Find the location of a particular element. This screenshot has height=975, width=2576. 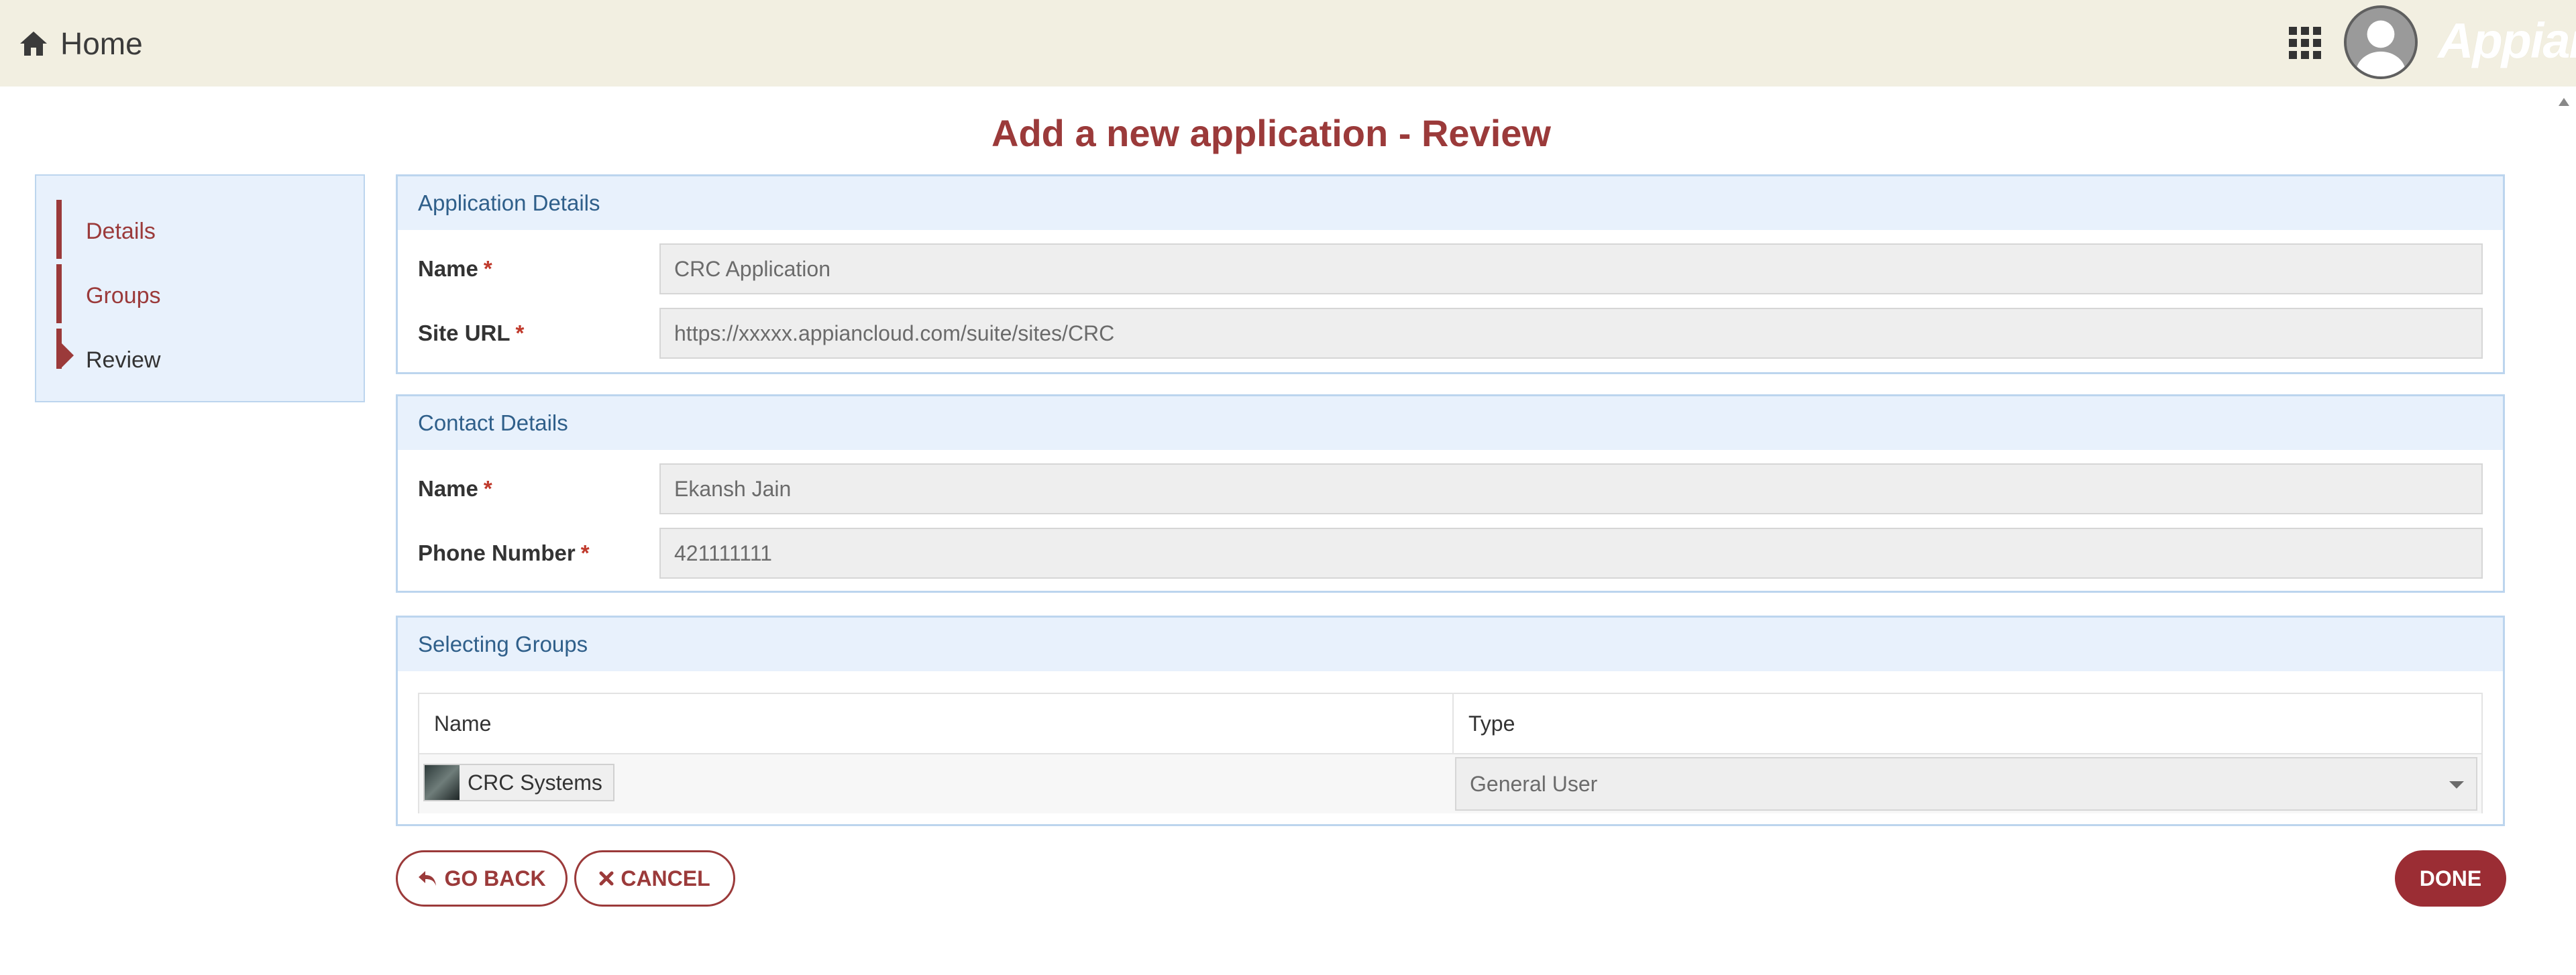

cancel-button: CANCEL is located at coordinates (654, 878).